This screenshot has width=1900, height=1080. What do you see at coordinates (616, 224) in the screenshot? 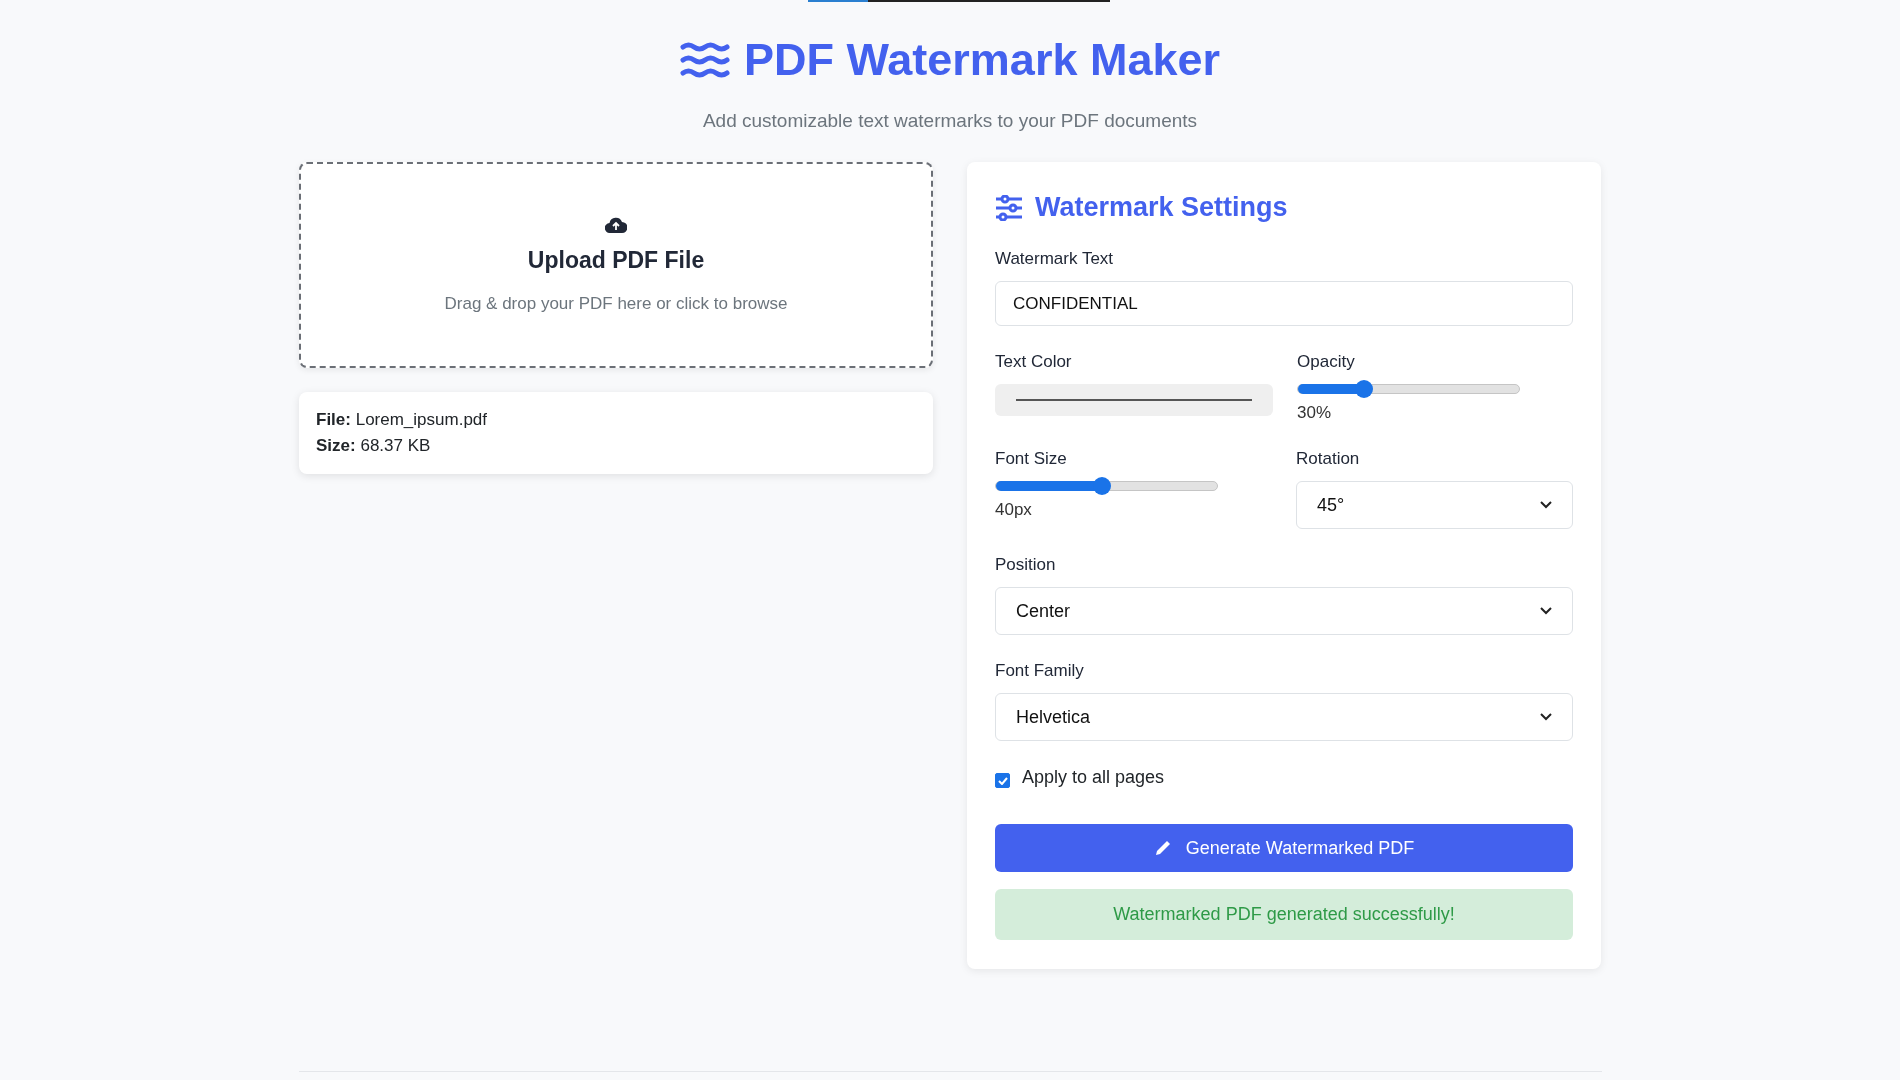
I see `cloud-upload-icon` at bounding box center [616, 224].